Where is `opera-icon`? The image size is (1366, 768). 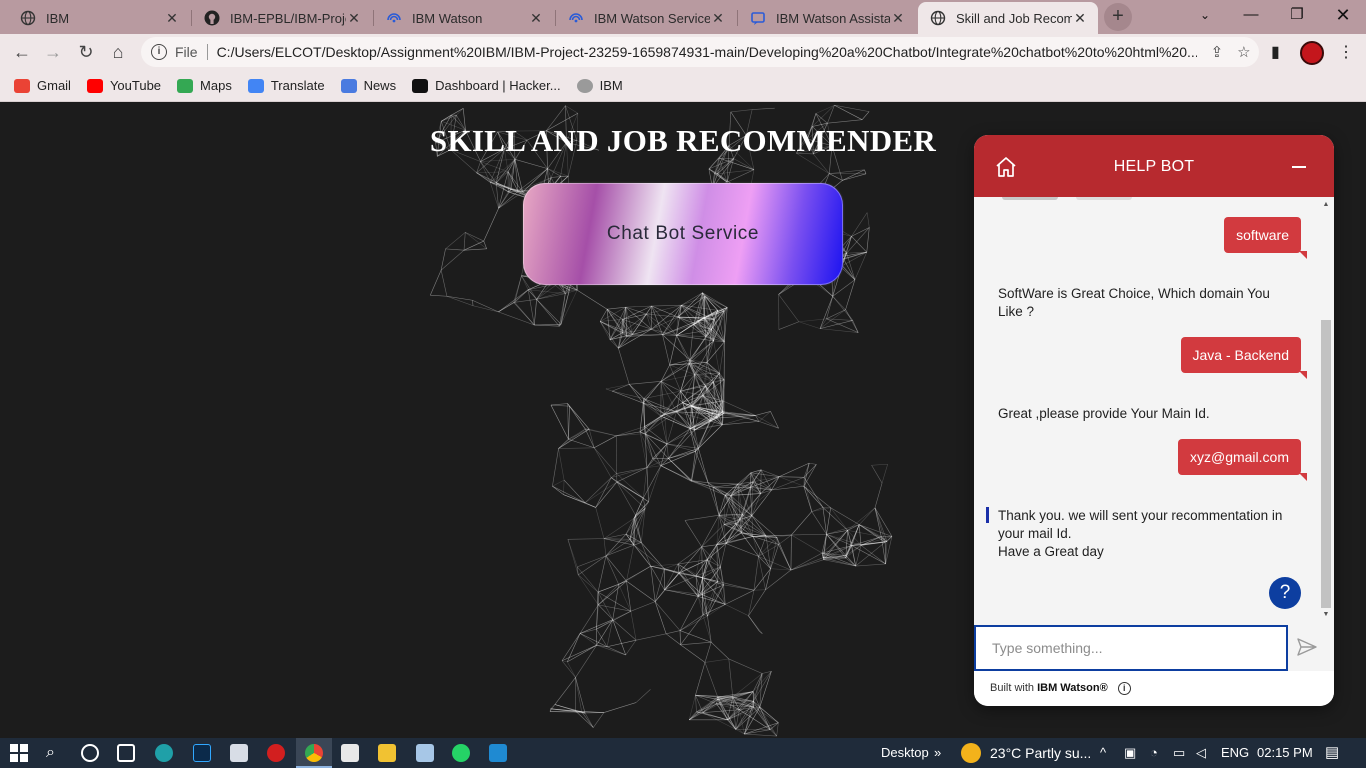
opera-icon is located at coordinates (276, 753).